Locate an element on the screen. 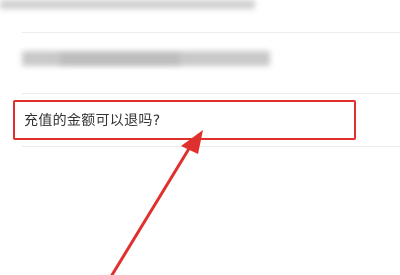 Image resolution: width=400 pixels, height=275 pixels. faq-item-label: 充值的金额可以退吗? is located at coordinates (92, 121).